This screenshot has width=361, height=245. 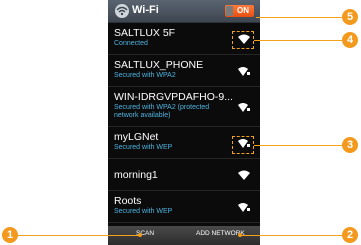 I want to click on settings-icon, so click(x=122, y=11).